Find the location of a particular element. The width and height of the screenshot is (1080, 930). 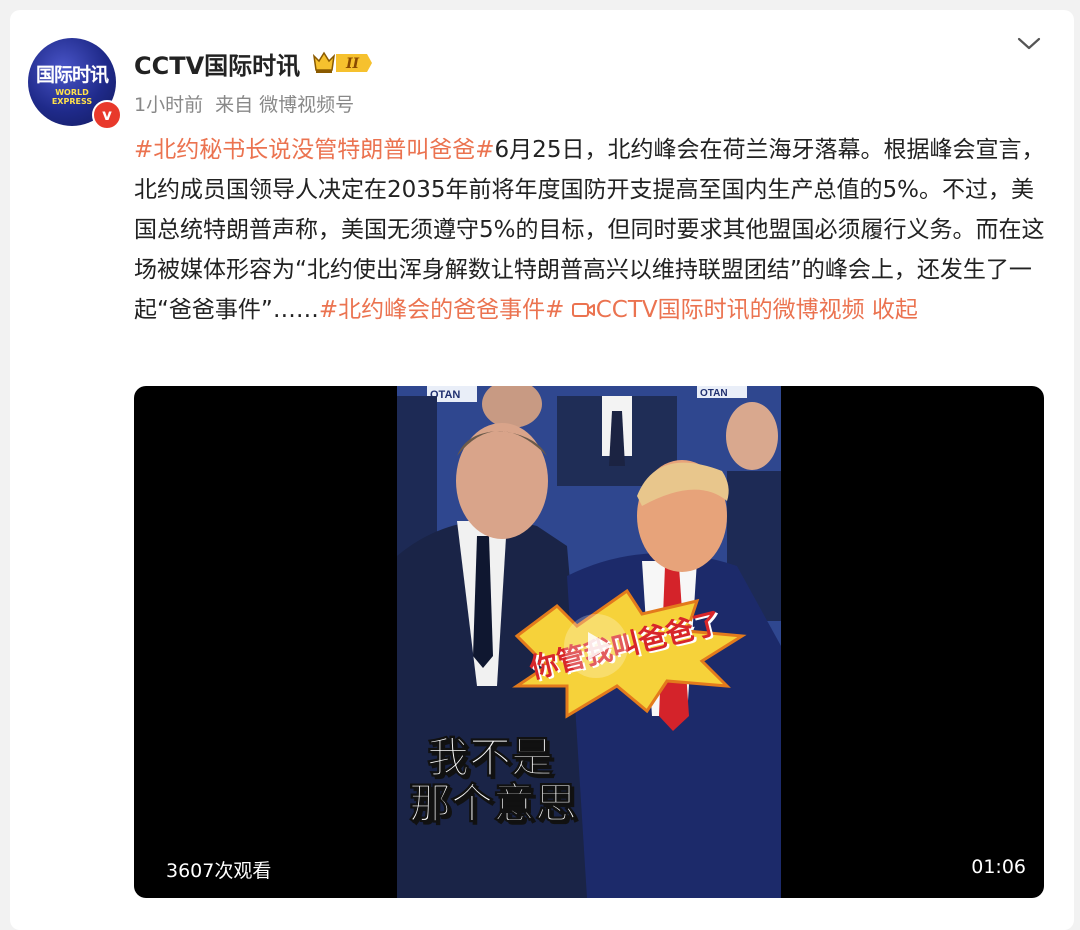

badge-level-text: II is located at coordinates (352, 64).